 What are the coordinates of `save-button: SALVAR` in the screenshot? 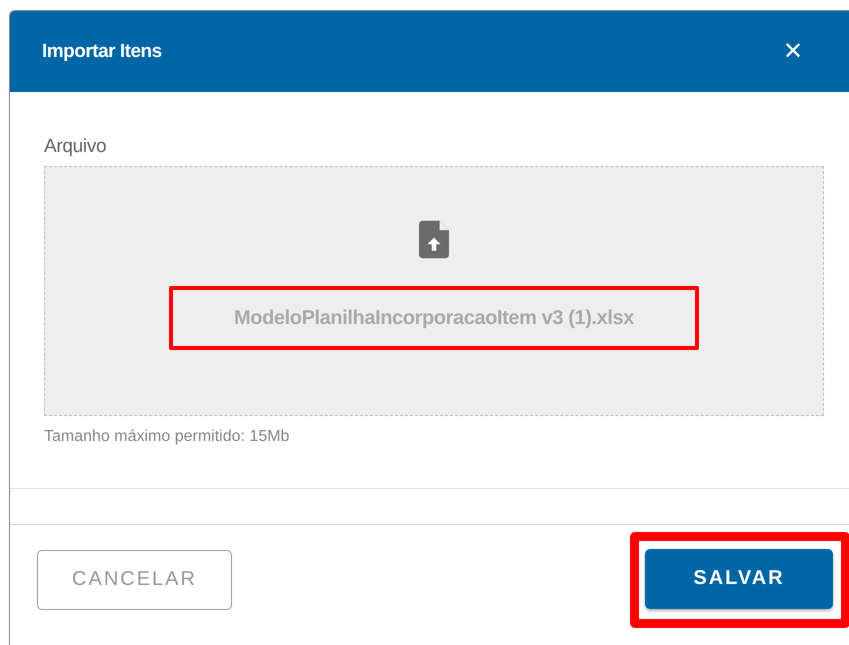 It's located at (739, 578).